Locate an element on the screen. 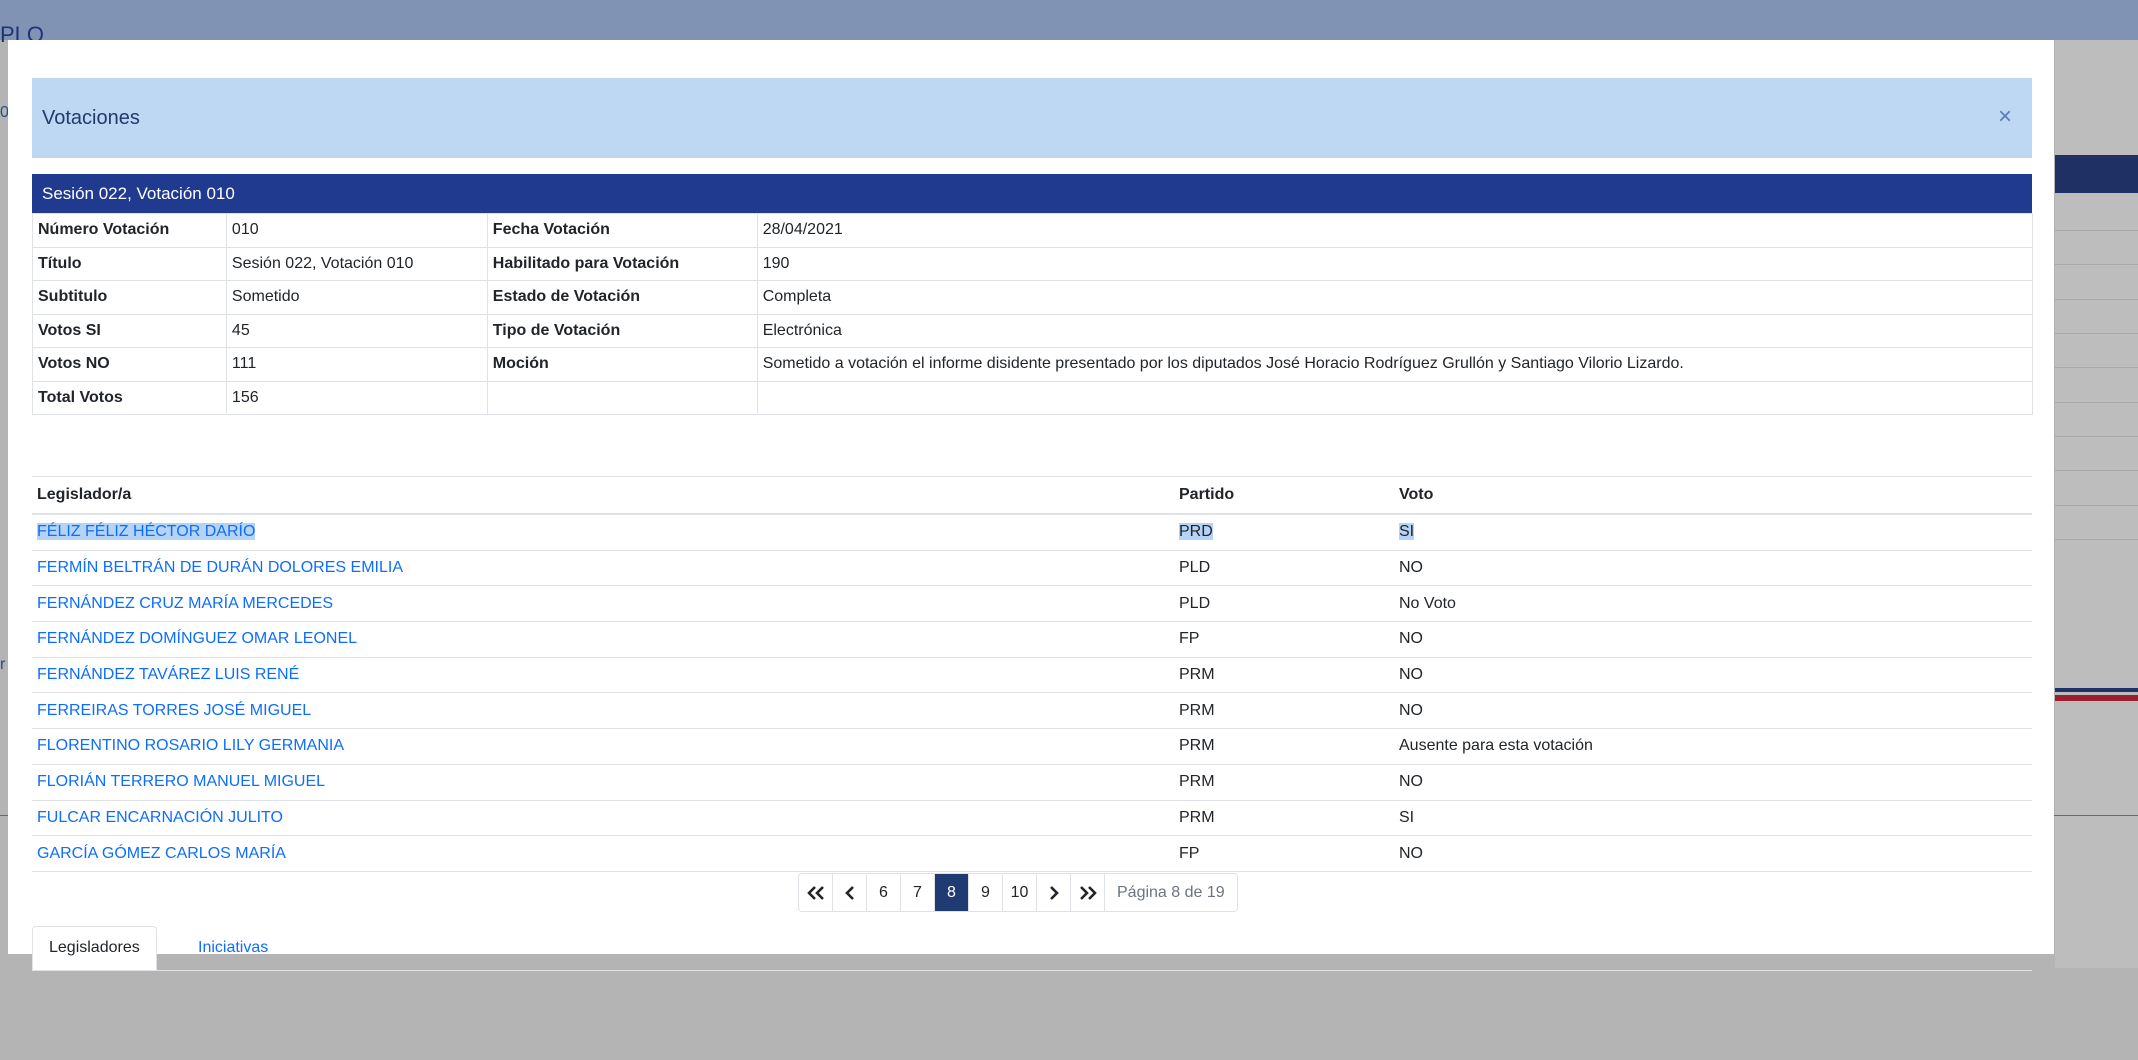 Image resolution: width=2138 pixels, height=1060 pixels. background-left-text: r is located at coordinates (3, 664).